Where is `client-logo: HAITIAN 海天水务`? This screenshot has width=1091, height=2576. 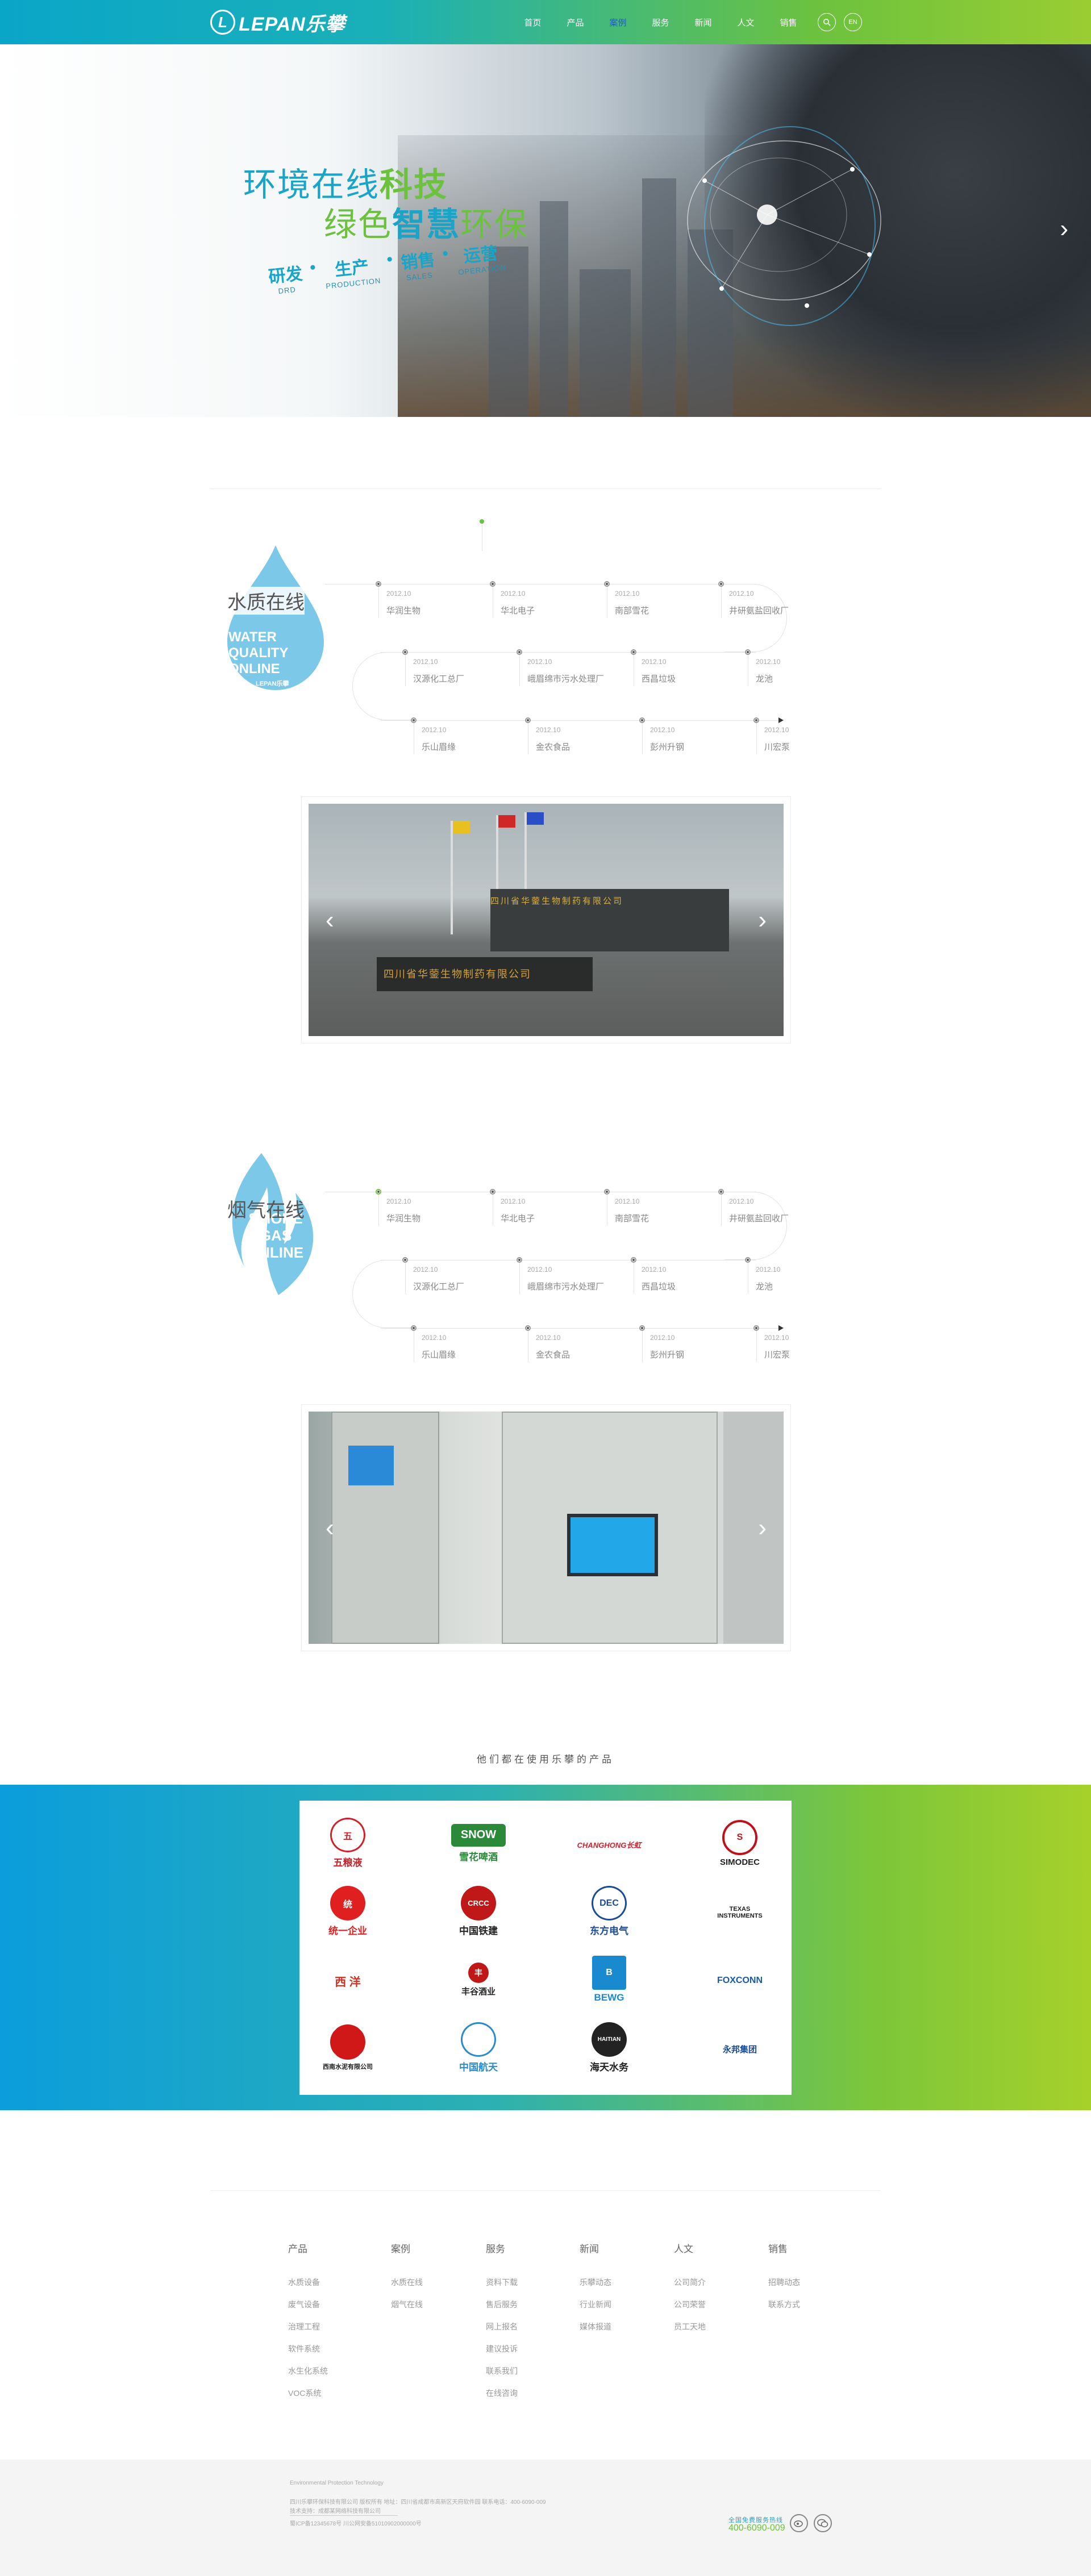
client-logo: HAITIAN 海天水务 is located at coordinates (609, 2048).